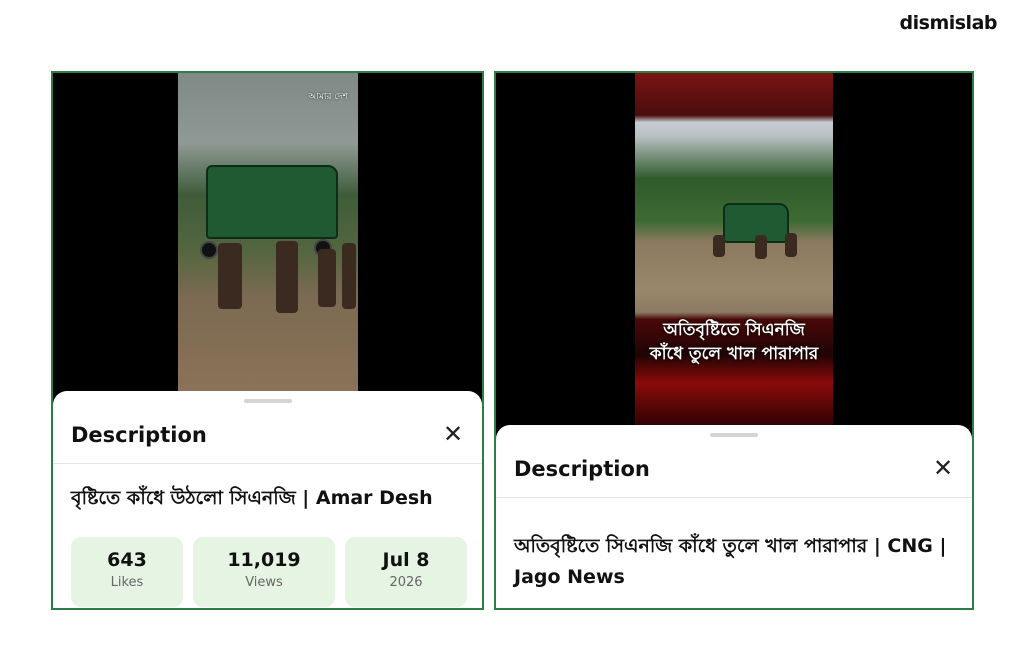 This screenshot has height=657, width=1024. I want to click on stat-label: Likes, so click(127, 582).